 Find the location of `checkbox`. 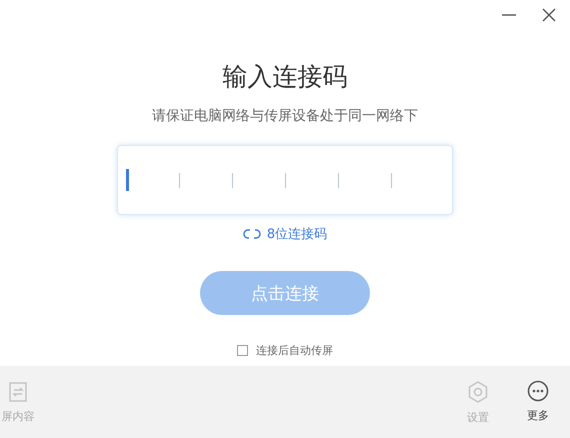

checkbox is located at coordinates (242, 350).